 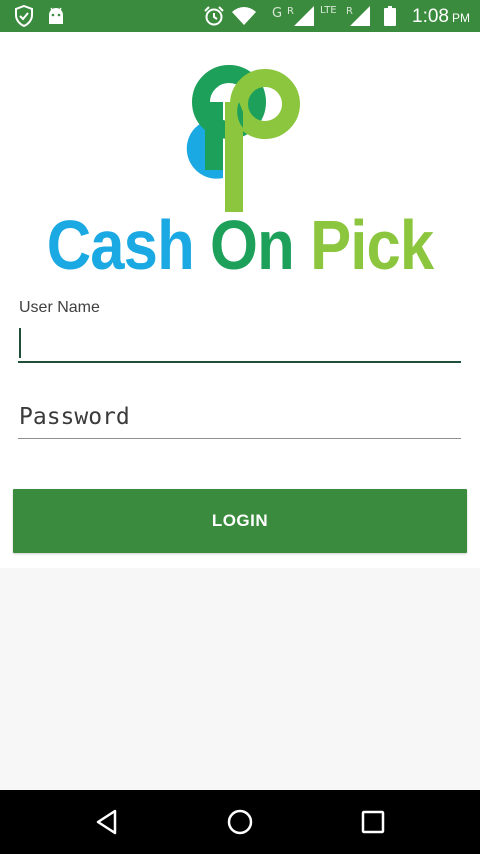 What do you see at coordinates (56, 16) in the screenshot?
I see `android-icon` at bounding box center [56, 16].